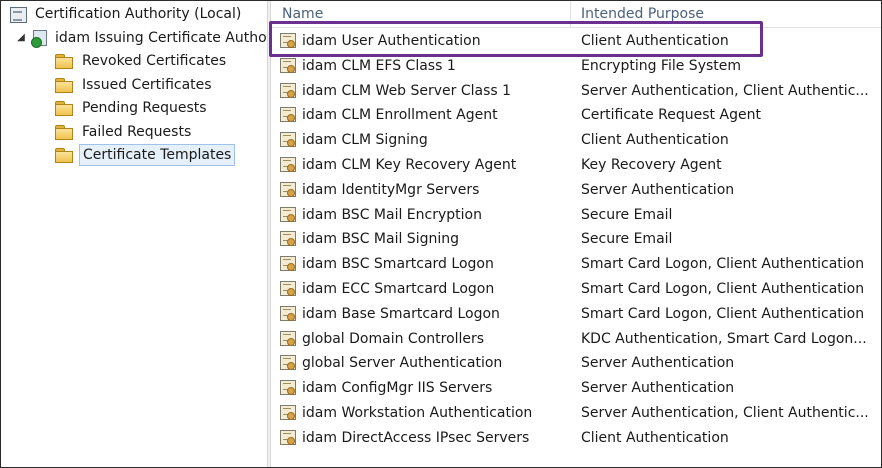 Image resolution: width=882 pixels, height=468 pixels. What do you see at coordinates (19, 14) in the screenshot?
I see `certificate-store-icon` at bounding box center [19, 14].